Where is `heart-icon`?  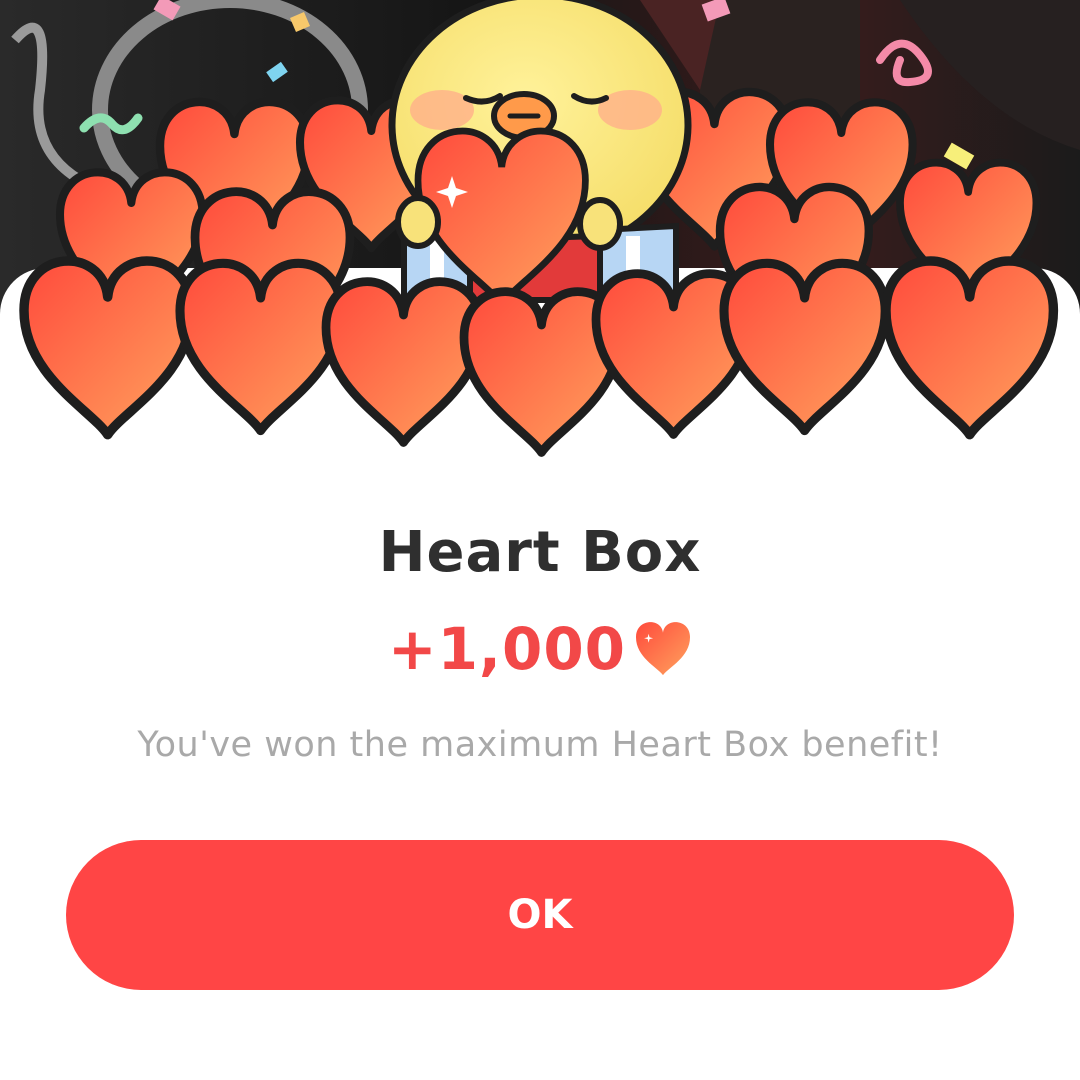 heart-icon is located at coordinates (663, 649).